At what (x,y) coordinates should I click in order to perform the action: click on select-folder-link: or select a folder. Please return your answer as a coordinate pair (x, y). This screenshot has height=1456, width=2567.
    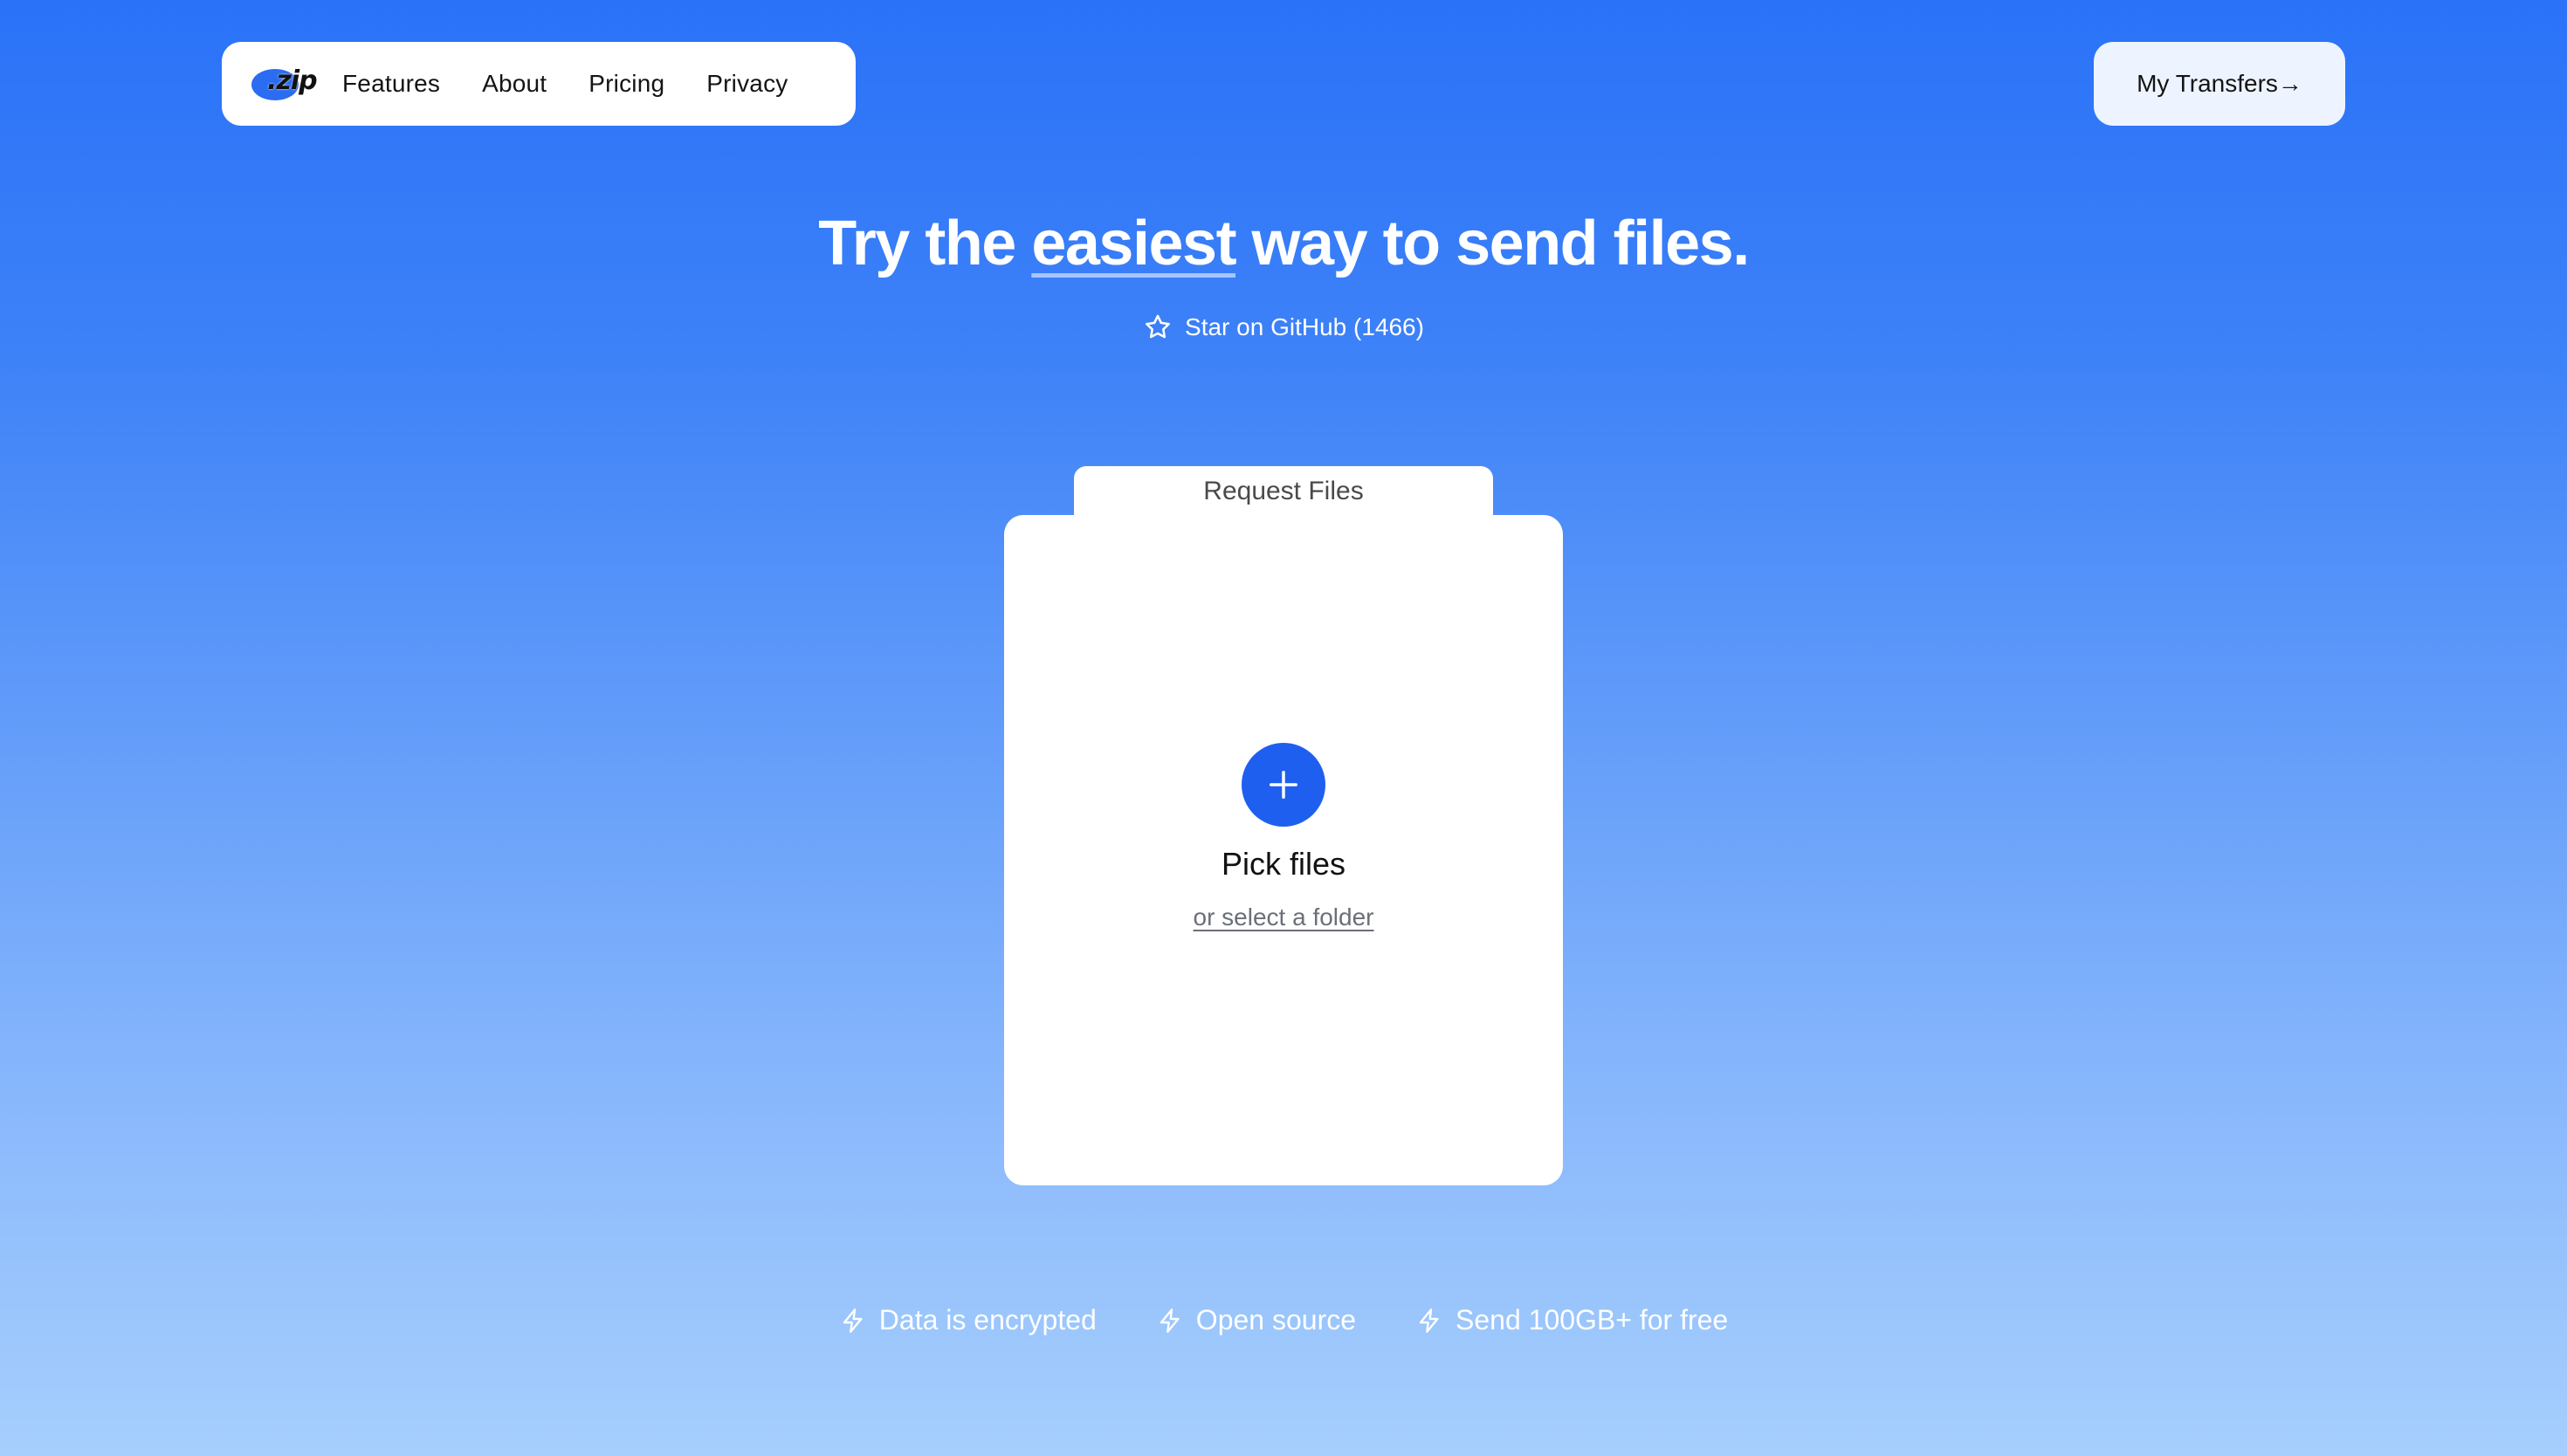
    Looking at the image, I should click on (1284, 917).